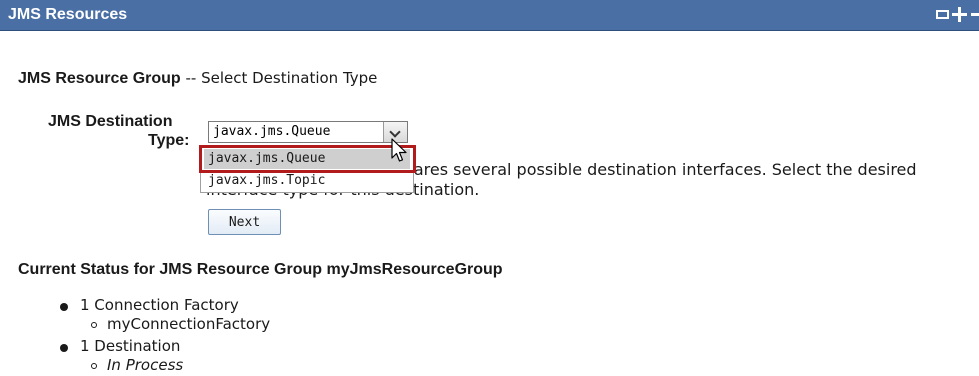 The image size is (979, 376). Describe the element at coordinates (189, 324) in the screenshot. I see `status-subitem-connection-factory: myConnectionFactory` at that location.